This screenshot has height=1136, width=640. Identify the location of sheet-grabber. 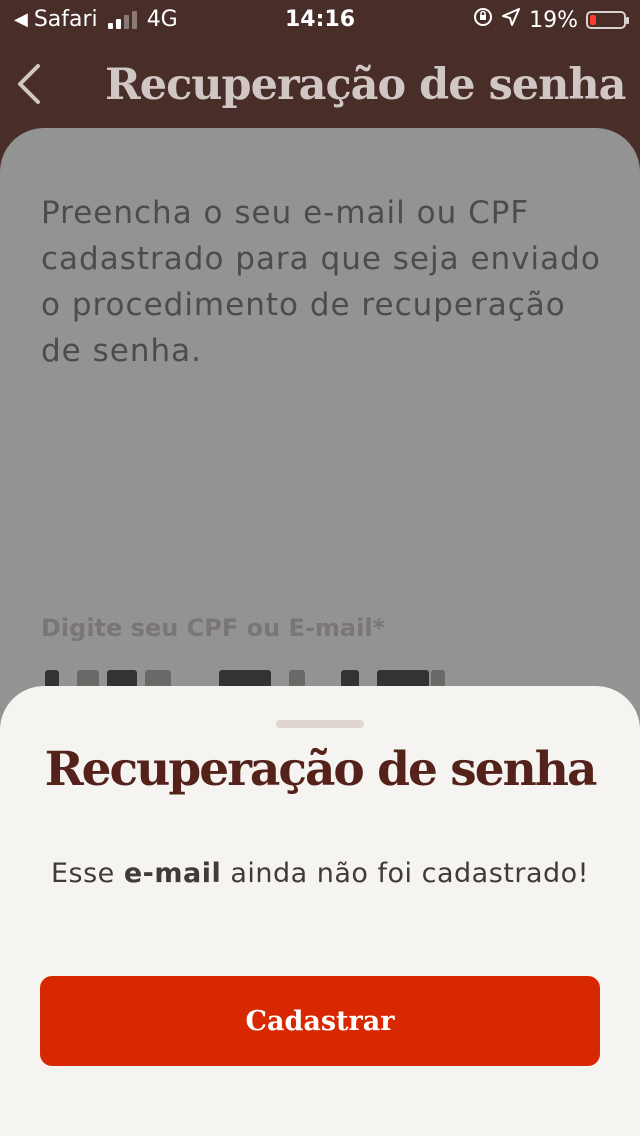
(320, 724).